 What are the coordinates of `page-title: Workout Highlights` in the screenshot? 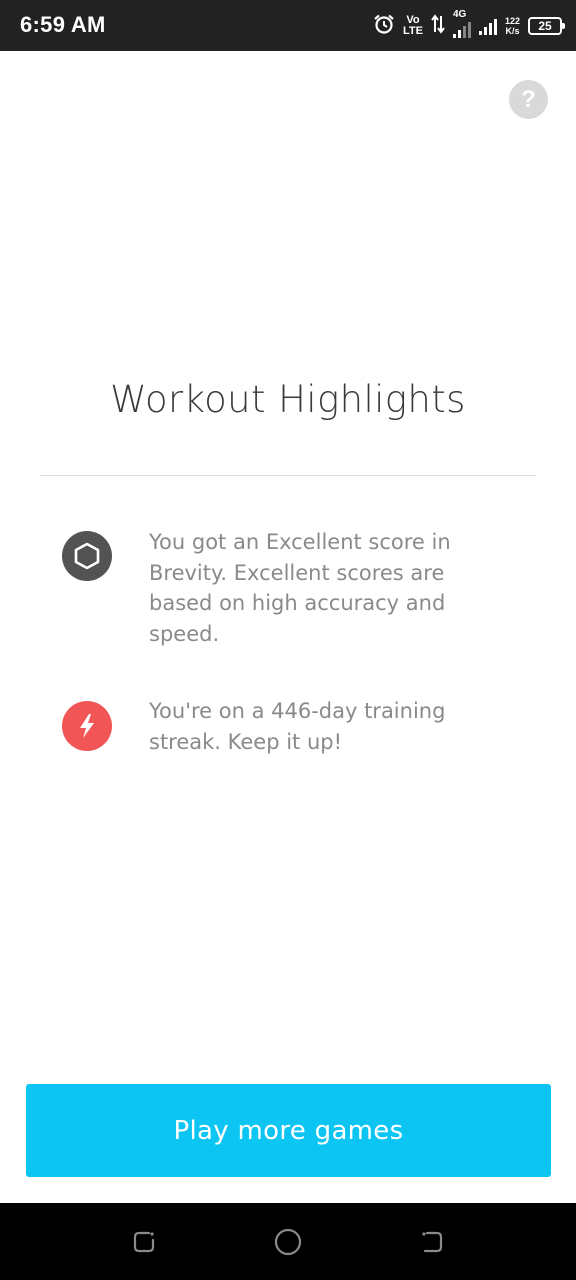 It's located at (288, 399).